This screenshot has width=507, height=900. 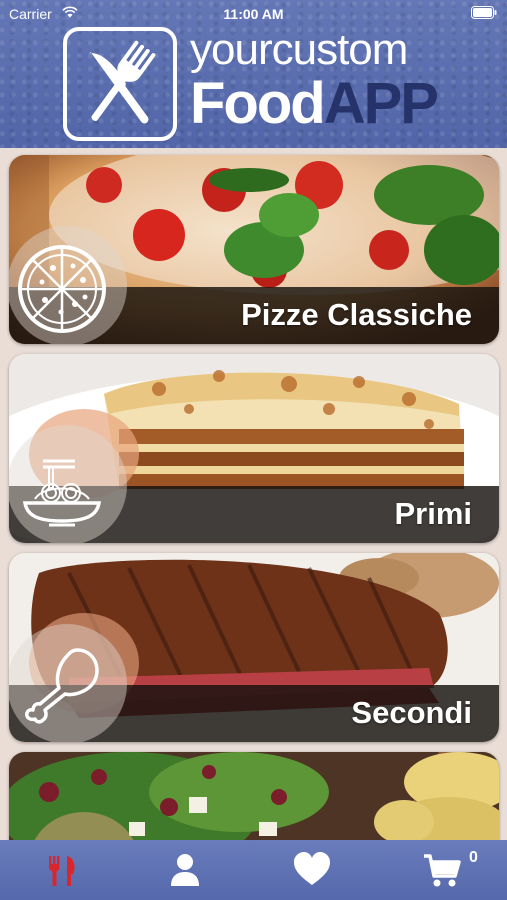 I want to click on tab-profile, so click(x=185, y=870).